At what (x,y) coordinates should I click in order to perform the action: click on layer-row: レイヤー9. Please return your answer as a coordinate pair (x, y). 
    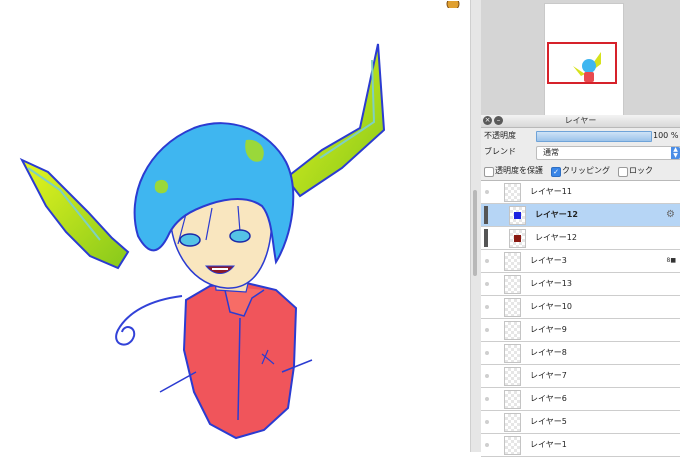
    Looking at the image, I should click on (580, 330).